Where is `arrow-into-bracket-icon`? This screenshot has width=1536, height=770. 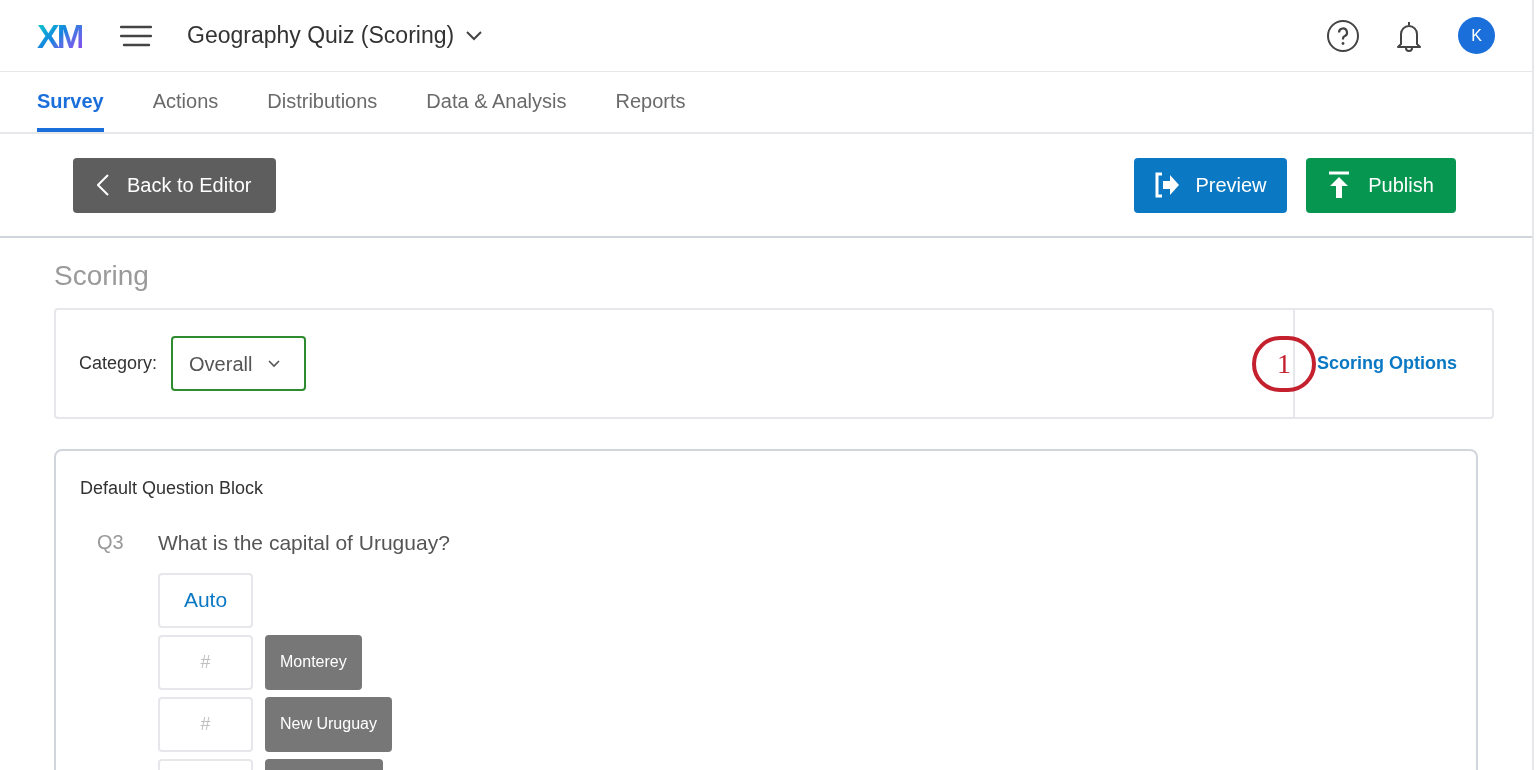 arrow-into-bracket-icon is located at coordinates (1167, 185).